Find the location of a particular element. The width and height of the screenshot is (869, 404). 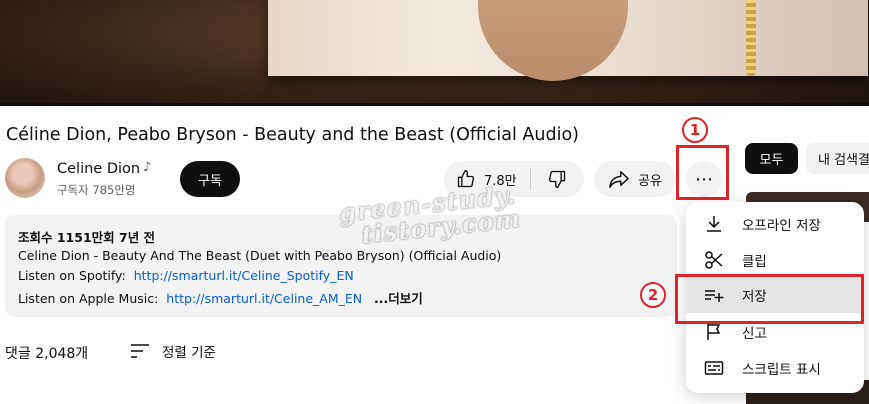

comment-count: 댓글 2,048개 is located at coordinates (47, 354).